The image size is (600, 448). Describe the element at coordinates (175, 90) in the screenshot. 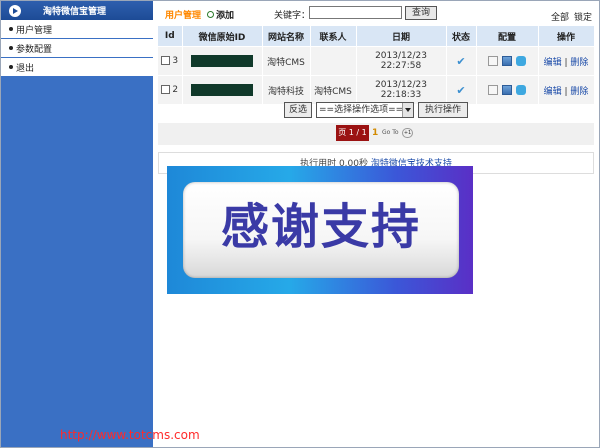

I see `row-id: 2` at that location.